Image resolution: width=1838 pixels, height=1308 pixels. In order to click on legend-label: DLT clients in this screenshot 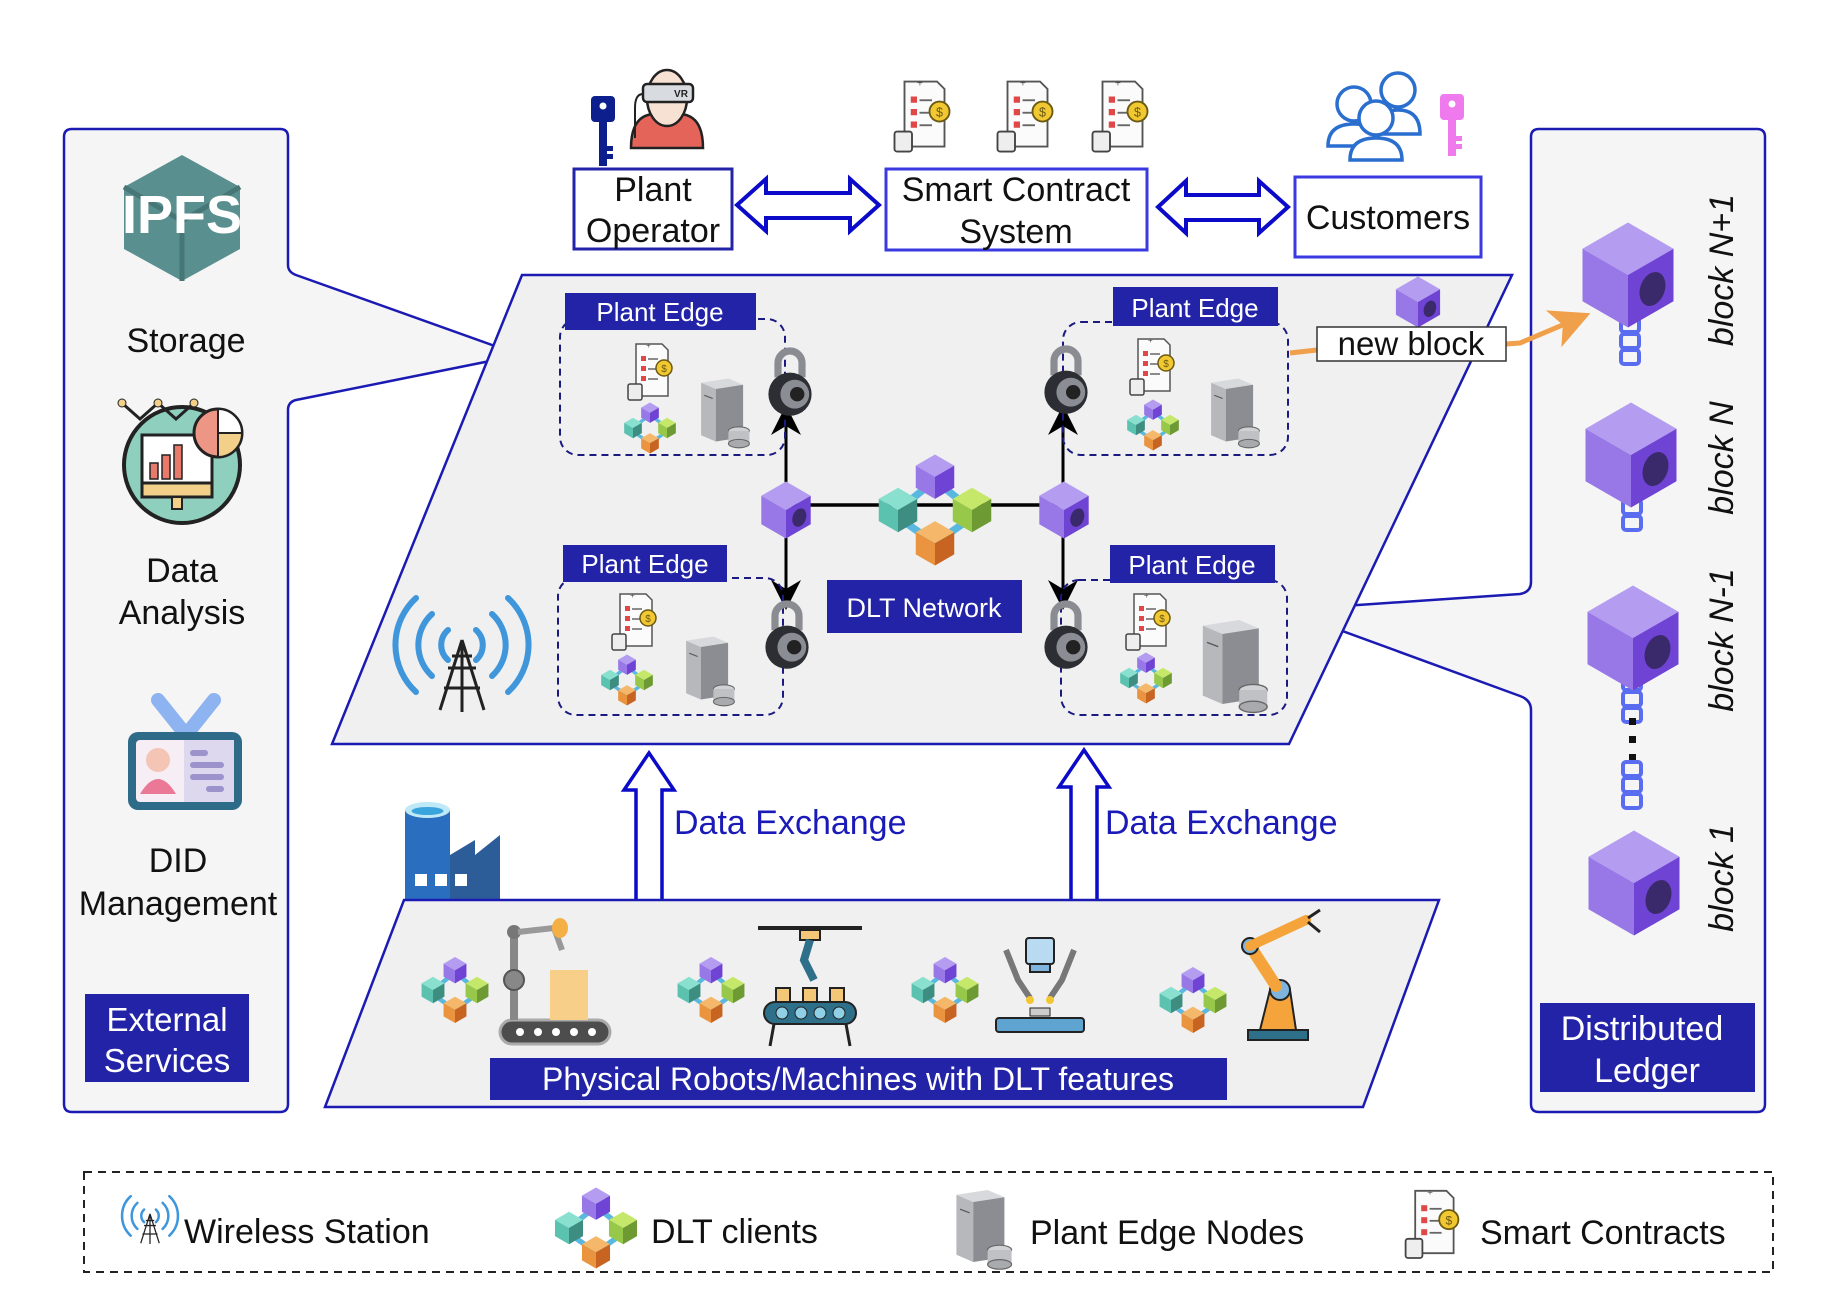, I will do `click(734, 1232)`.